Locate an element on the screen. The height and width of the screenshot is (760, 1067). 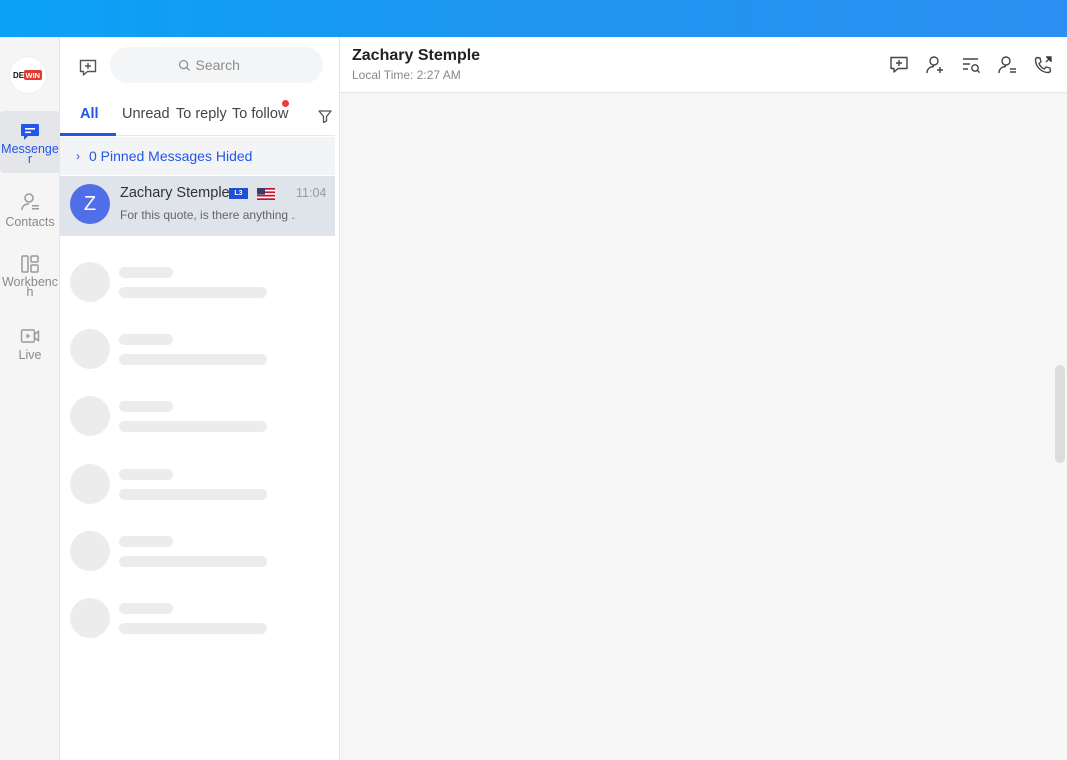
message-time: 11:04 is located at coordinates (311, 193).